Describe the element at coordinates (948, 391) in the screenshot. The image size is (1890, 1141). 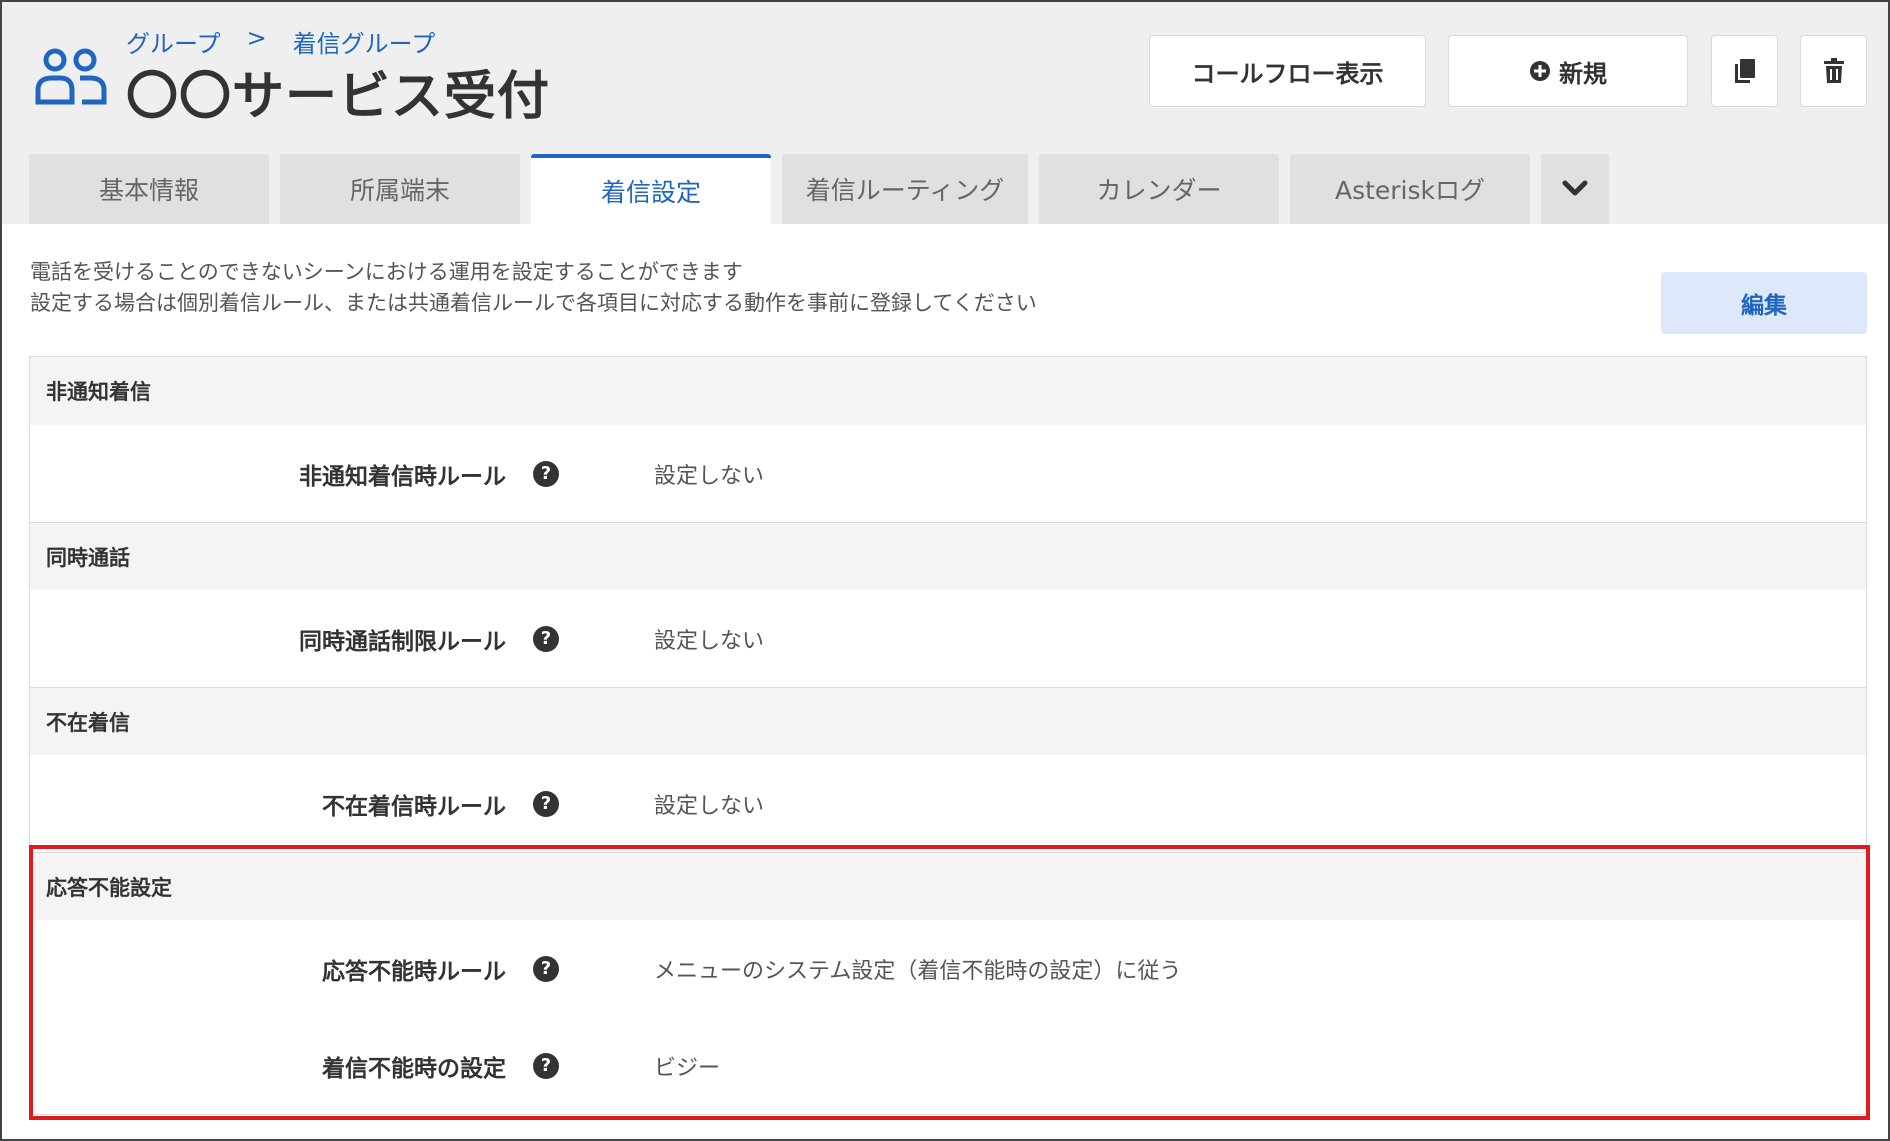
I see `section-header-anonymous-call: 非通知着信` at that location.